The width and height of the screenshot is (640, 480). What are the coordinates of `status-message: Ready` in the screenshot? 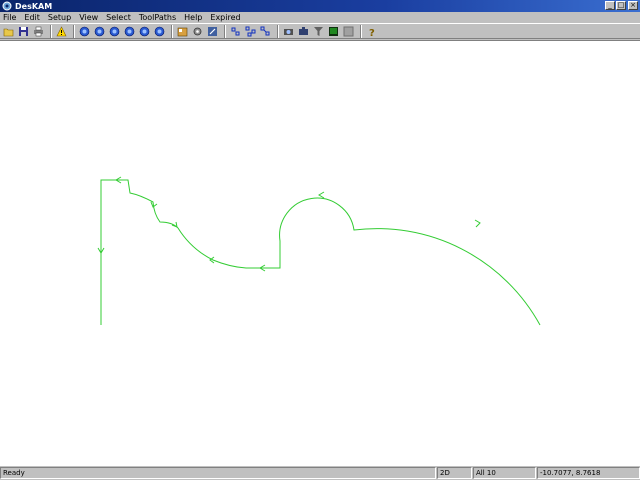 It's located at (218, 473).